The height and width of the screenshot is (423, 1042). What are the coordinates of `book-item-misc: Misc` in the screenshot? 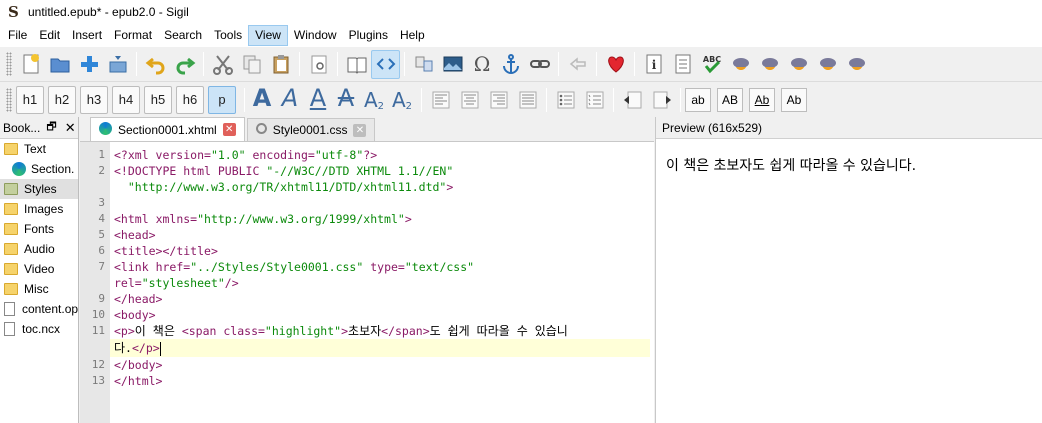 It's located at (39, 289).